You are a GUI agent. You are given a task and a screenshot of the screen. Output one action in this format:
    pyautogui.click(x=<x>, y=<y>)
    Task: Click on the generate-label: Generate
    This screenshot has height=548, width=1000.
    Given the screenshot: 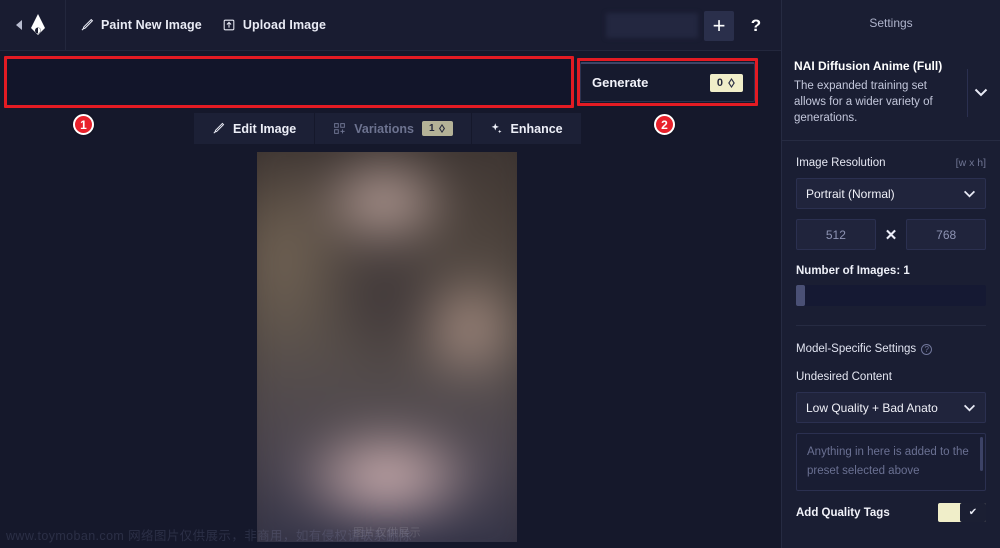 What is the action you would take?
    pyautogui.click(x=620, y=82)
    